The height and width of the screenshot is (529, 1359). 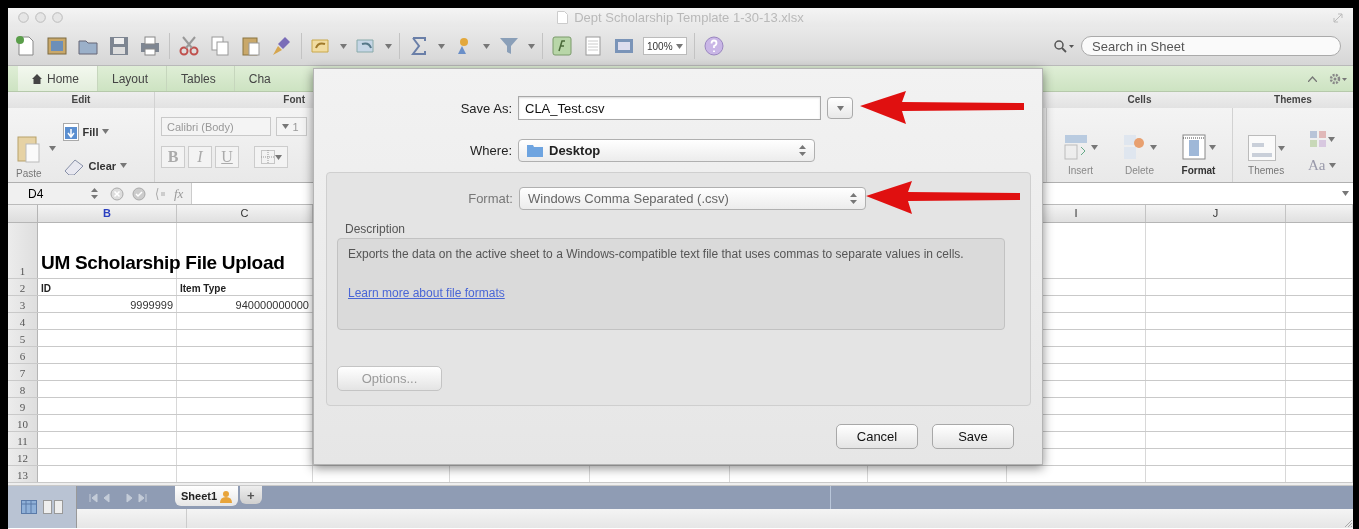 I want to click on copy-icon, so click(x=220, y=46).